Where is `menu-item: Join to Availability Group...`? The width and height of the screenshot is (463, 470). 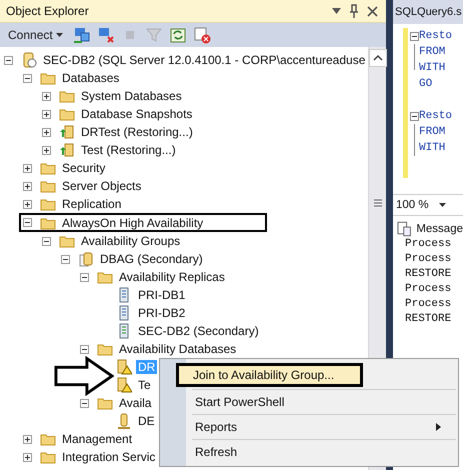 menu-item: Join to Availability Group... is located at coordinates (270, 375).